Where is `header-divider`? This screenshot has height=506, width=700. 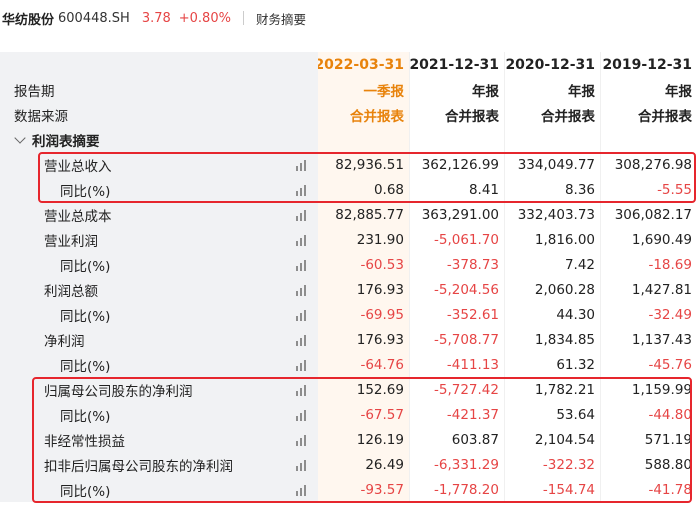
header-divider is located at coordinates (243, 18).